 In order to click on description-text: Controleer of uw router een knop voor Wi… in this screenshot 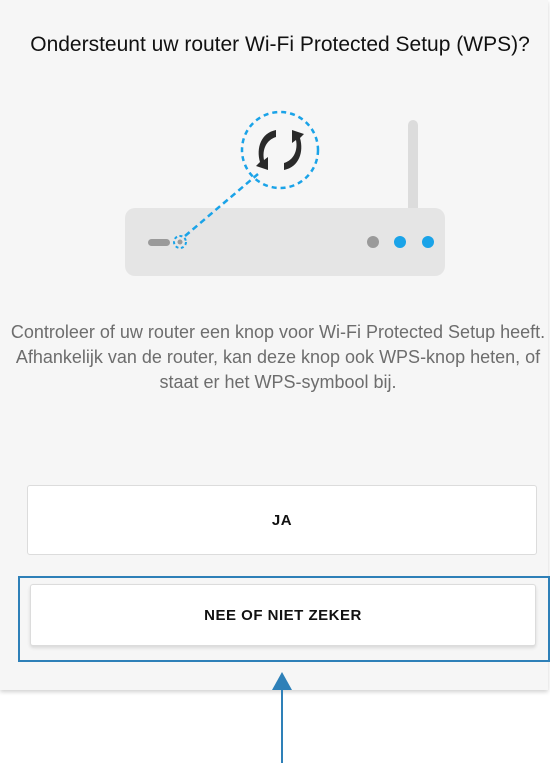, I will do `click(278, 357)`.